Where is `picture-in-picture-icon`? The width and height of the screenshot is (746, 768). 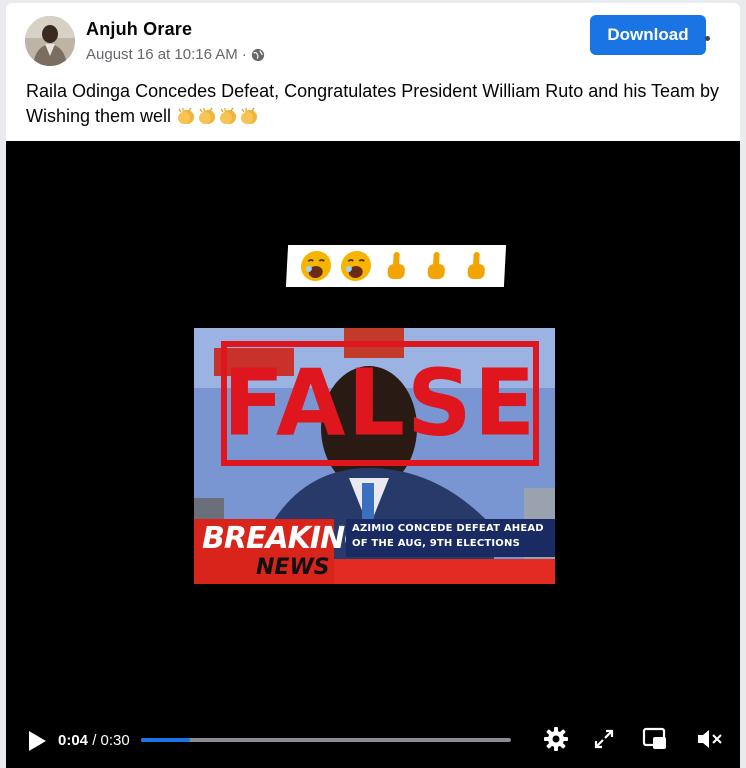
picture-in-picture-icon is located at coordinates (655, 739).